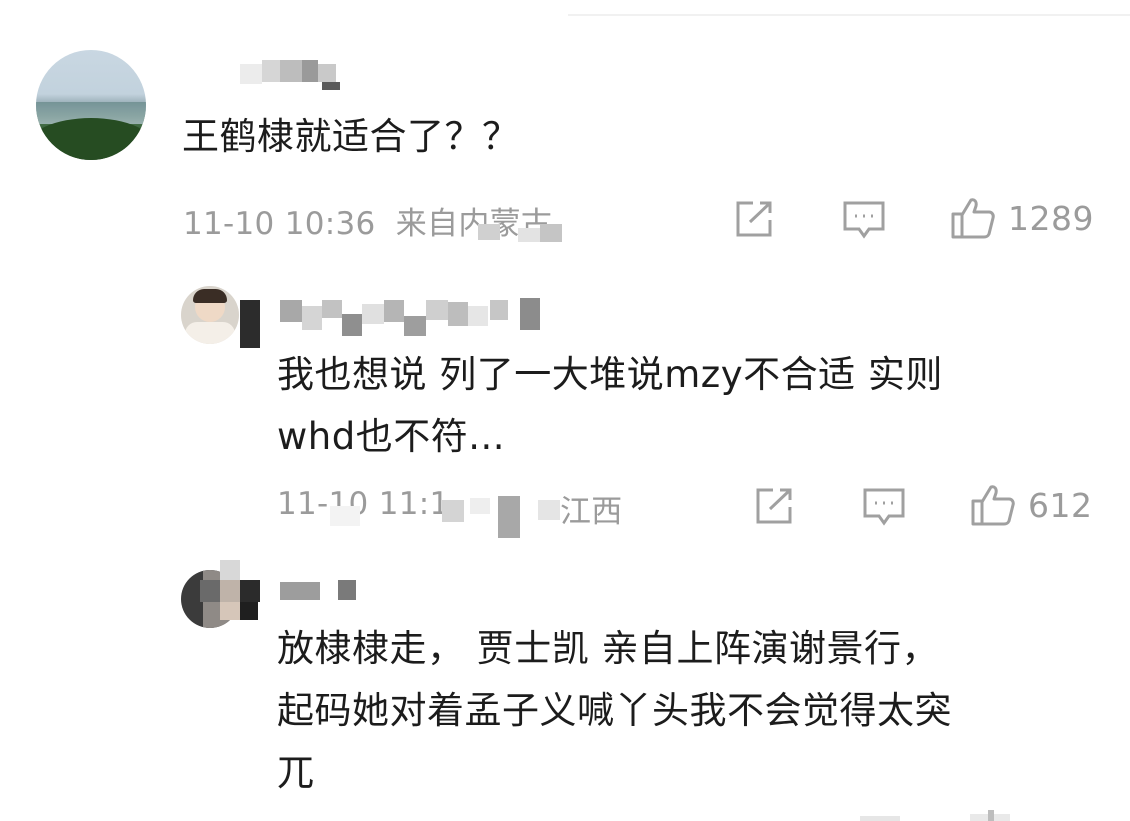 The width and height of the screenshot is (1130, 821). I want to click on time-location-mosaic, so click(445, 517).